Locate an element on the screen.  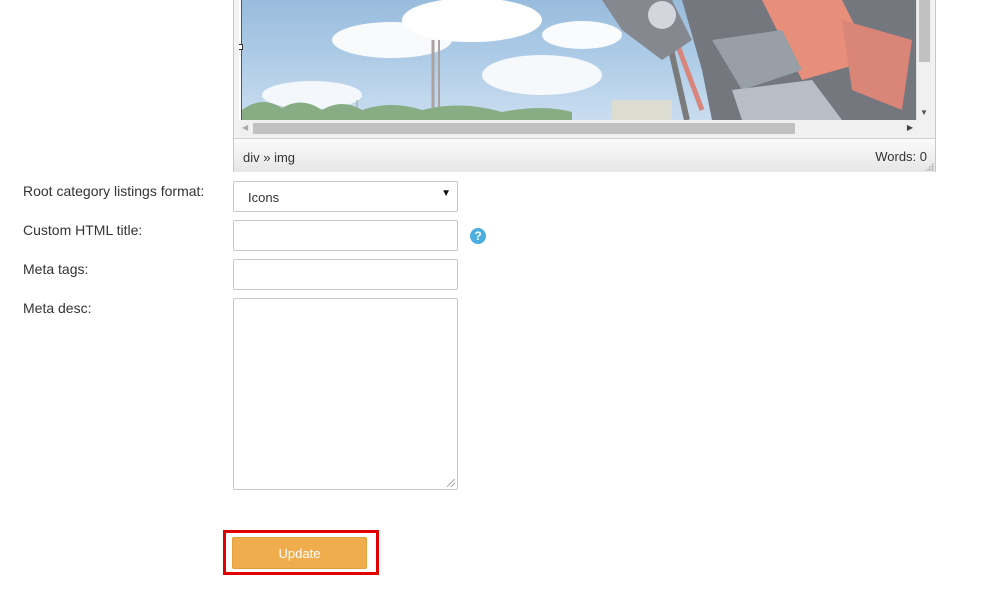
scroll-right-arrow-icon: ▶ is located at coordinates (910, 127).